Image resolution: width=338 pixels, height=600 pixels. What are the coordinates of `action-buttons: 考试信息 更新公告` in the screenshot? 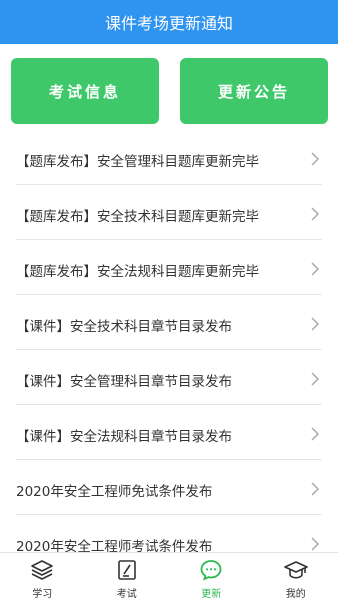 It's located at (169, 91).